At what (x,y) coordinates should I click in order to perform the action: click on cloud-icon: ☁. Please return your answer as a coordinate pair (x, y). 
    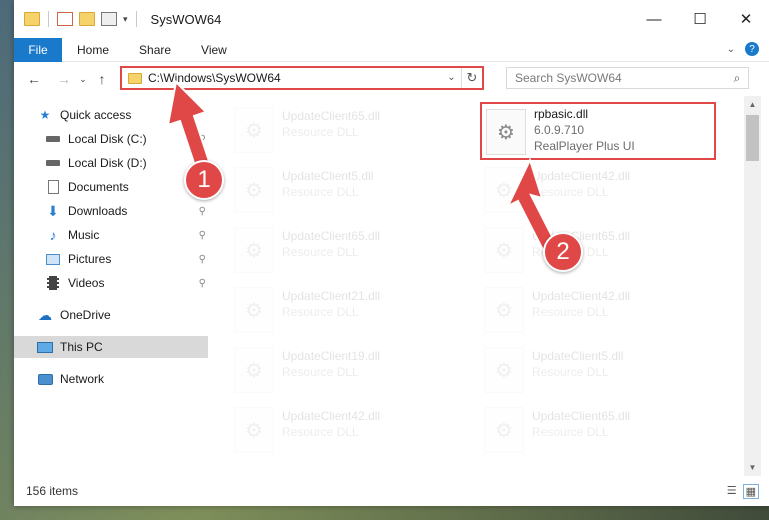
    Looking at the image, I should click on (45, 314).